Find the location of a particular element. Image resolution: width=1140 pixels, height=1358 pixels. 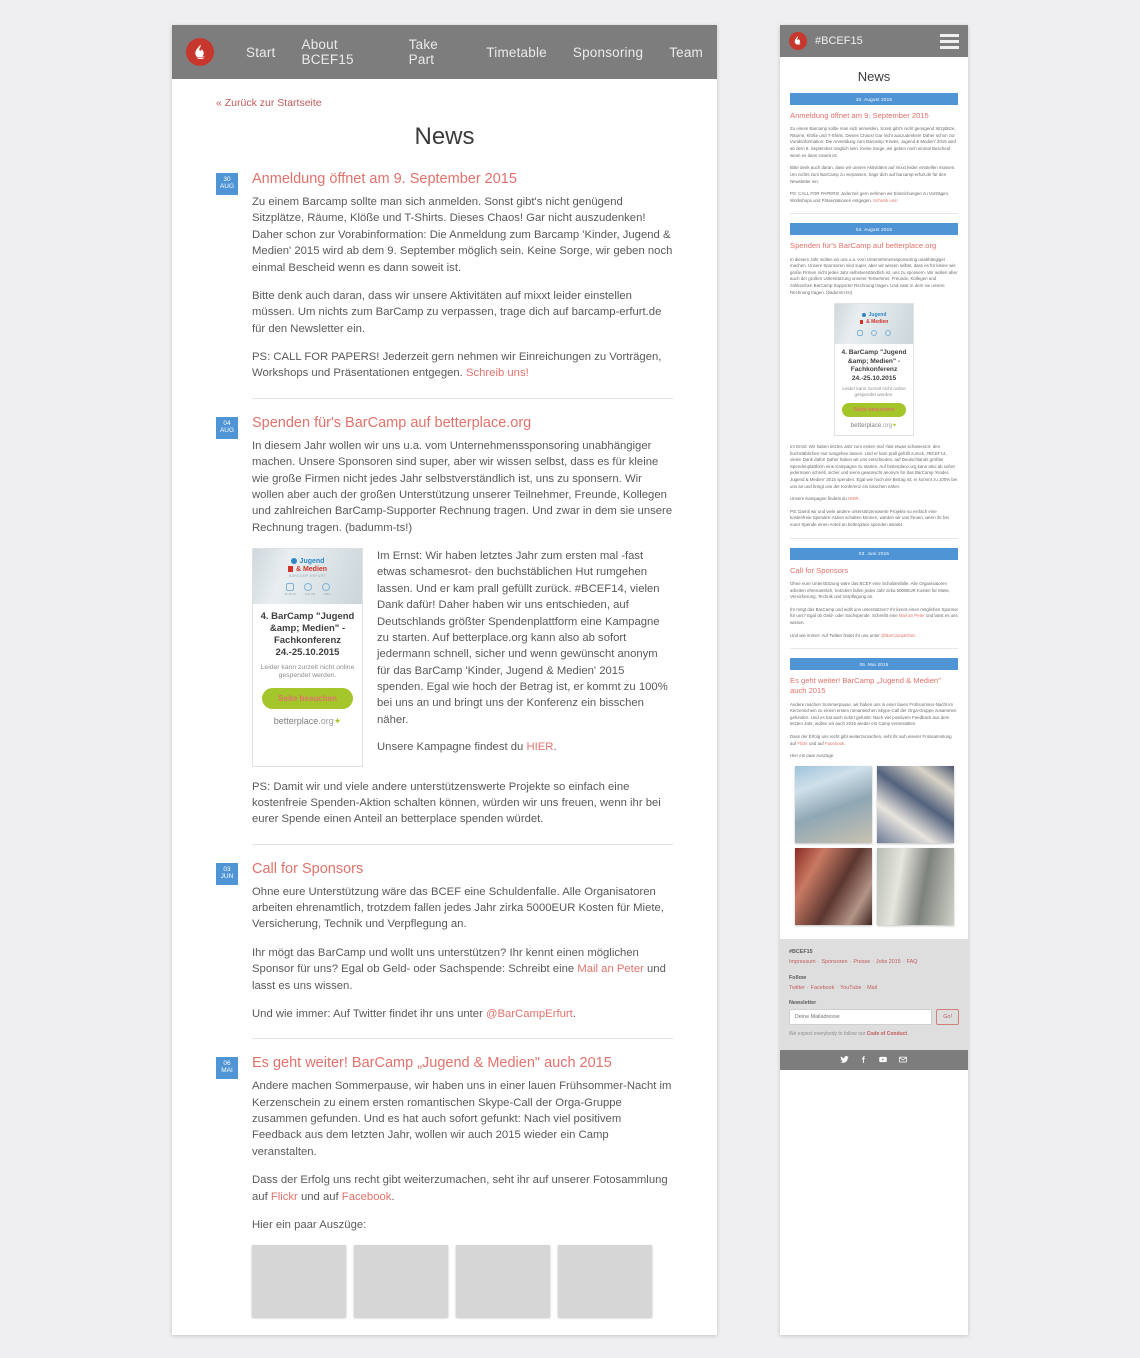

mobile-footer-link-presse: Presse is located at coordinates (861, 962).